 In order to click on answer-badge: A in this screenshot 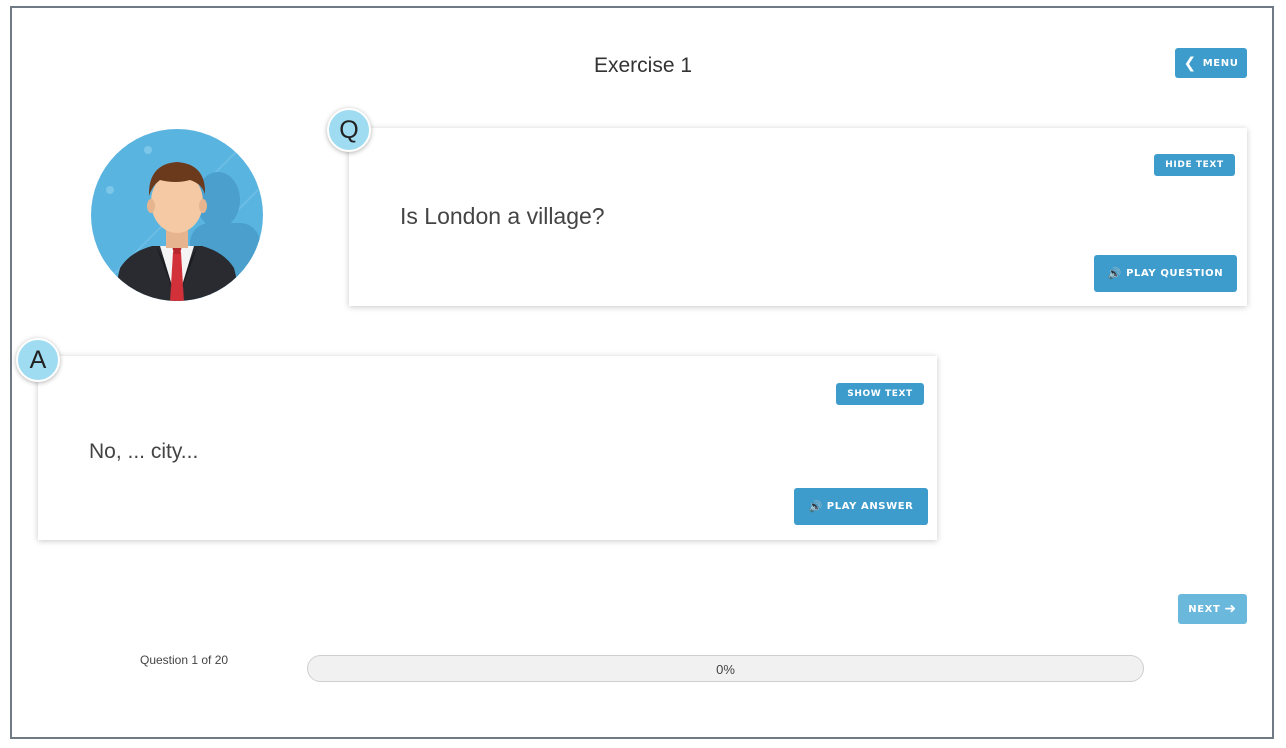, I will do `click(38, 360)`.